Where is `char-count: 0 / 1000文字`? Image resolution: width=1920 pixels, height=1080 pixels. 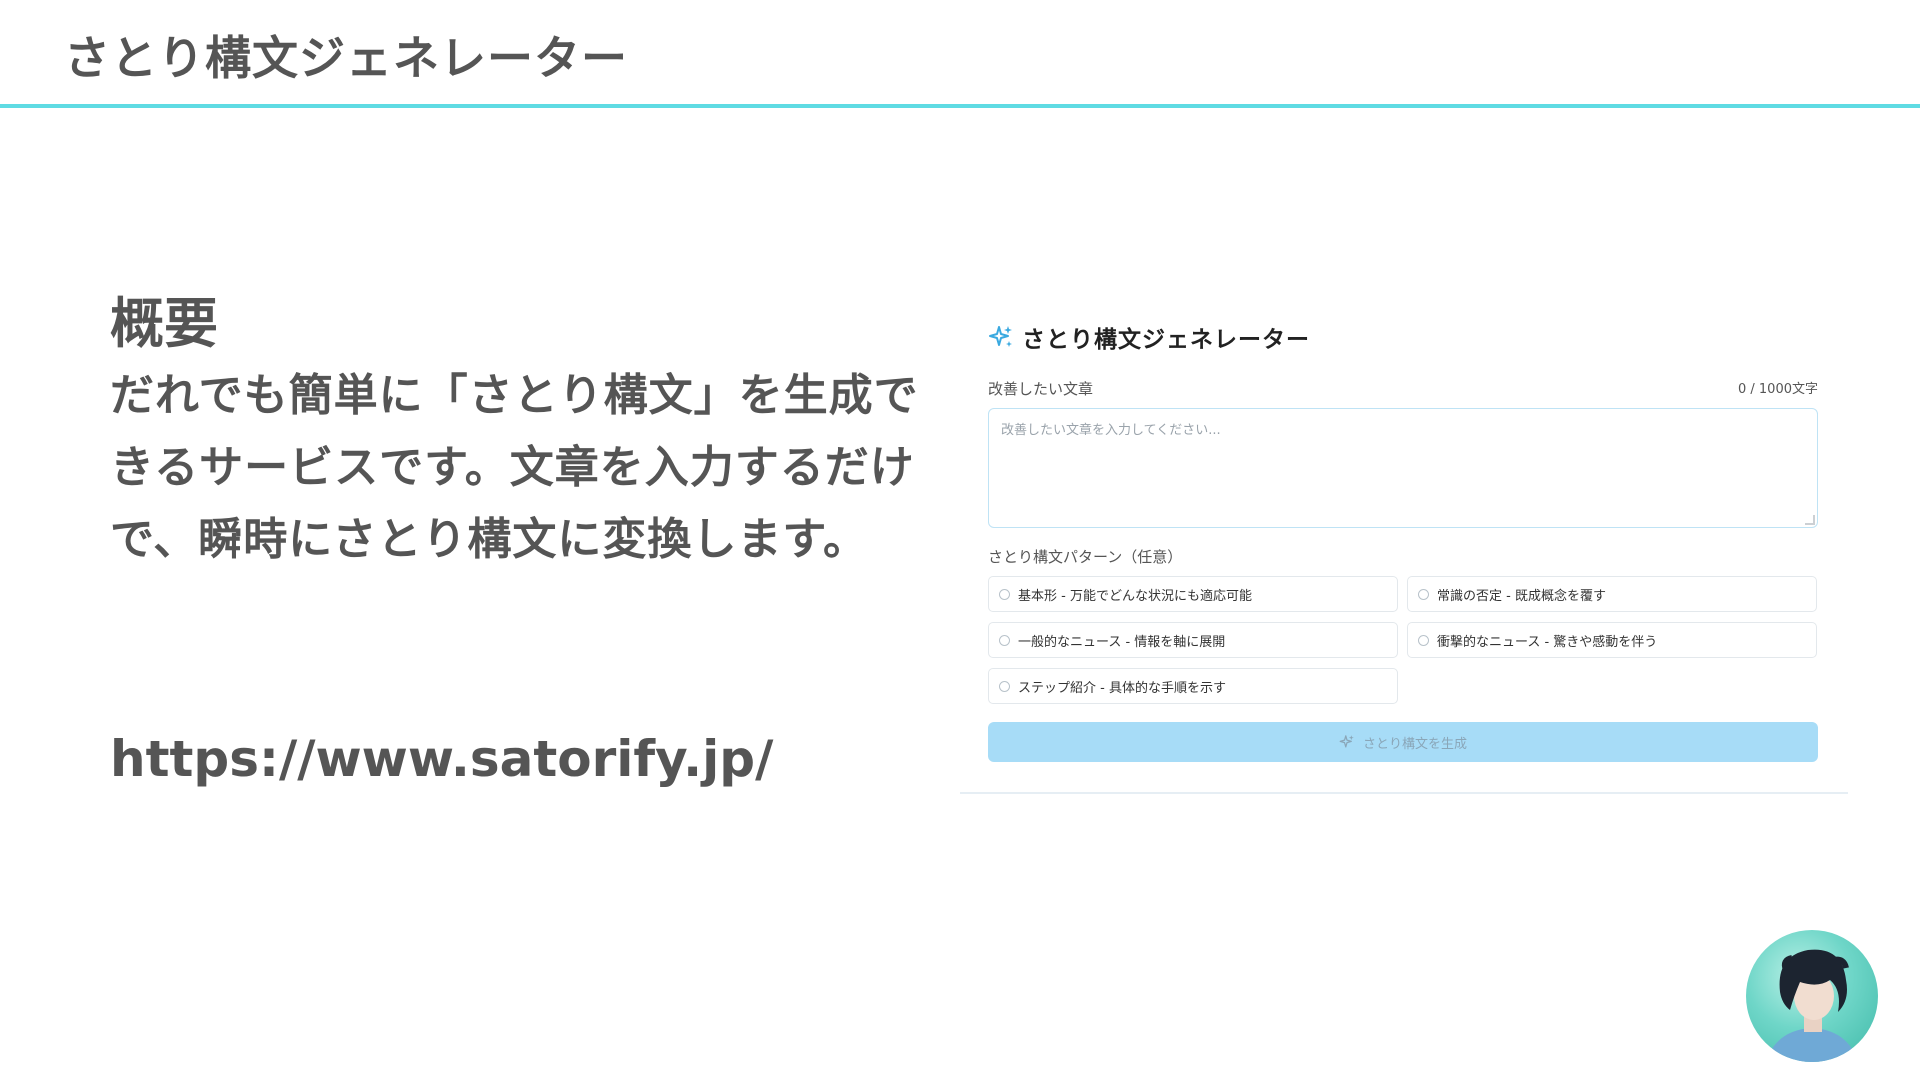
char-count: 0 / 1000文字 is located at coordinates (1778, 389).